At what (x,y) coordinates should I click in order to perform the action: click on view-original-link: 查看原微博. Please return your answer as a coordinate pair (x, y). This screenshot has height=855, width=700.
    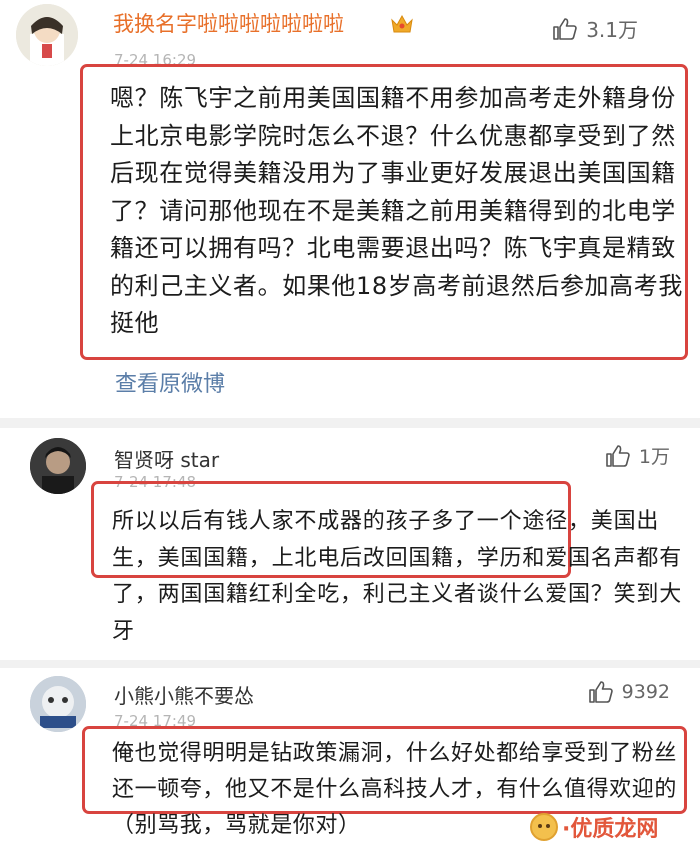
    Looking at the image, I should click on (170, 382).